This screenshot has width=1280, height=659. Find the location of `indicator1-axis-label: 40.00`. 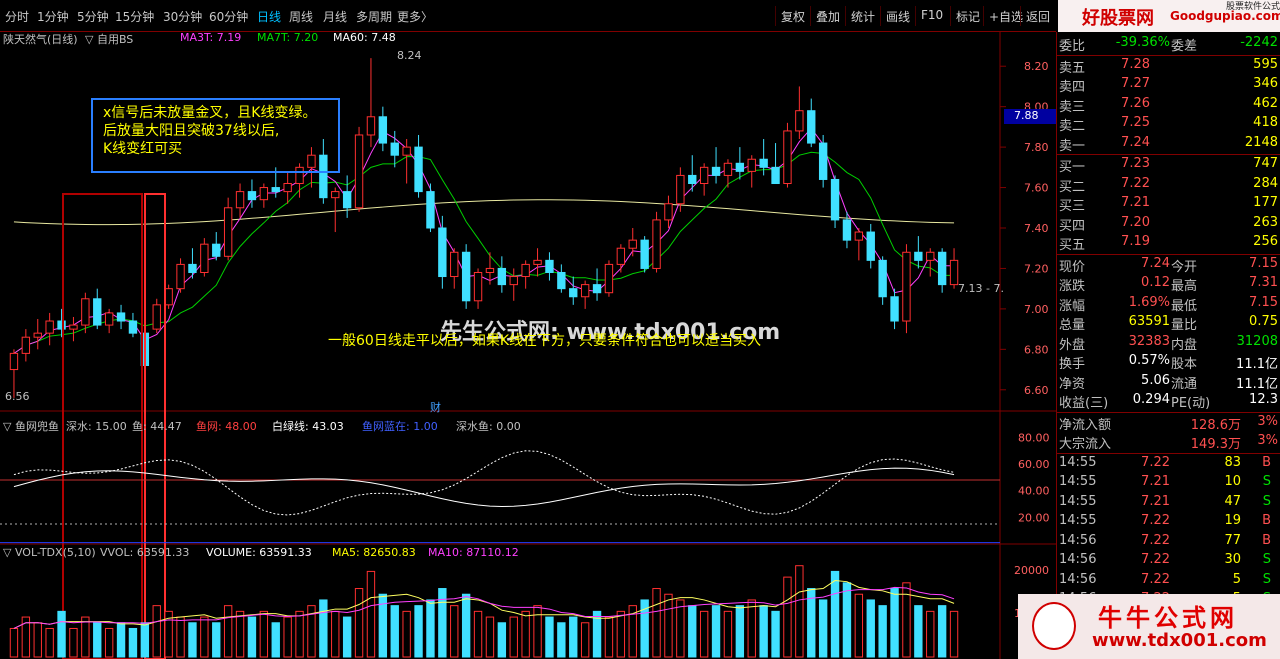

indicator1-axis-label: 40.00 is located at coordinates (1034, 491).